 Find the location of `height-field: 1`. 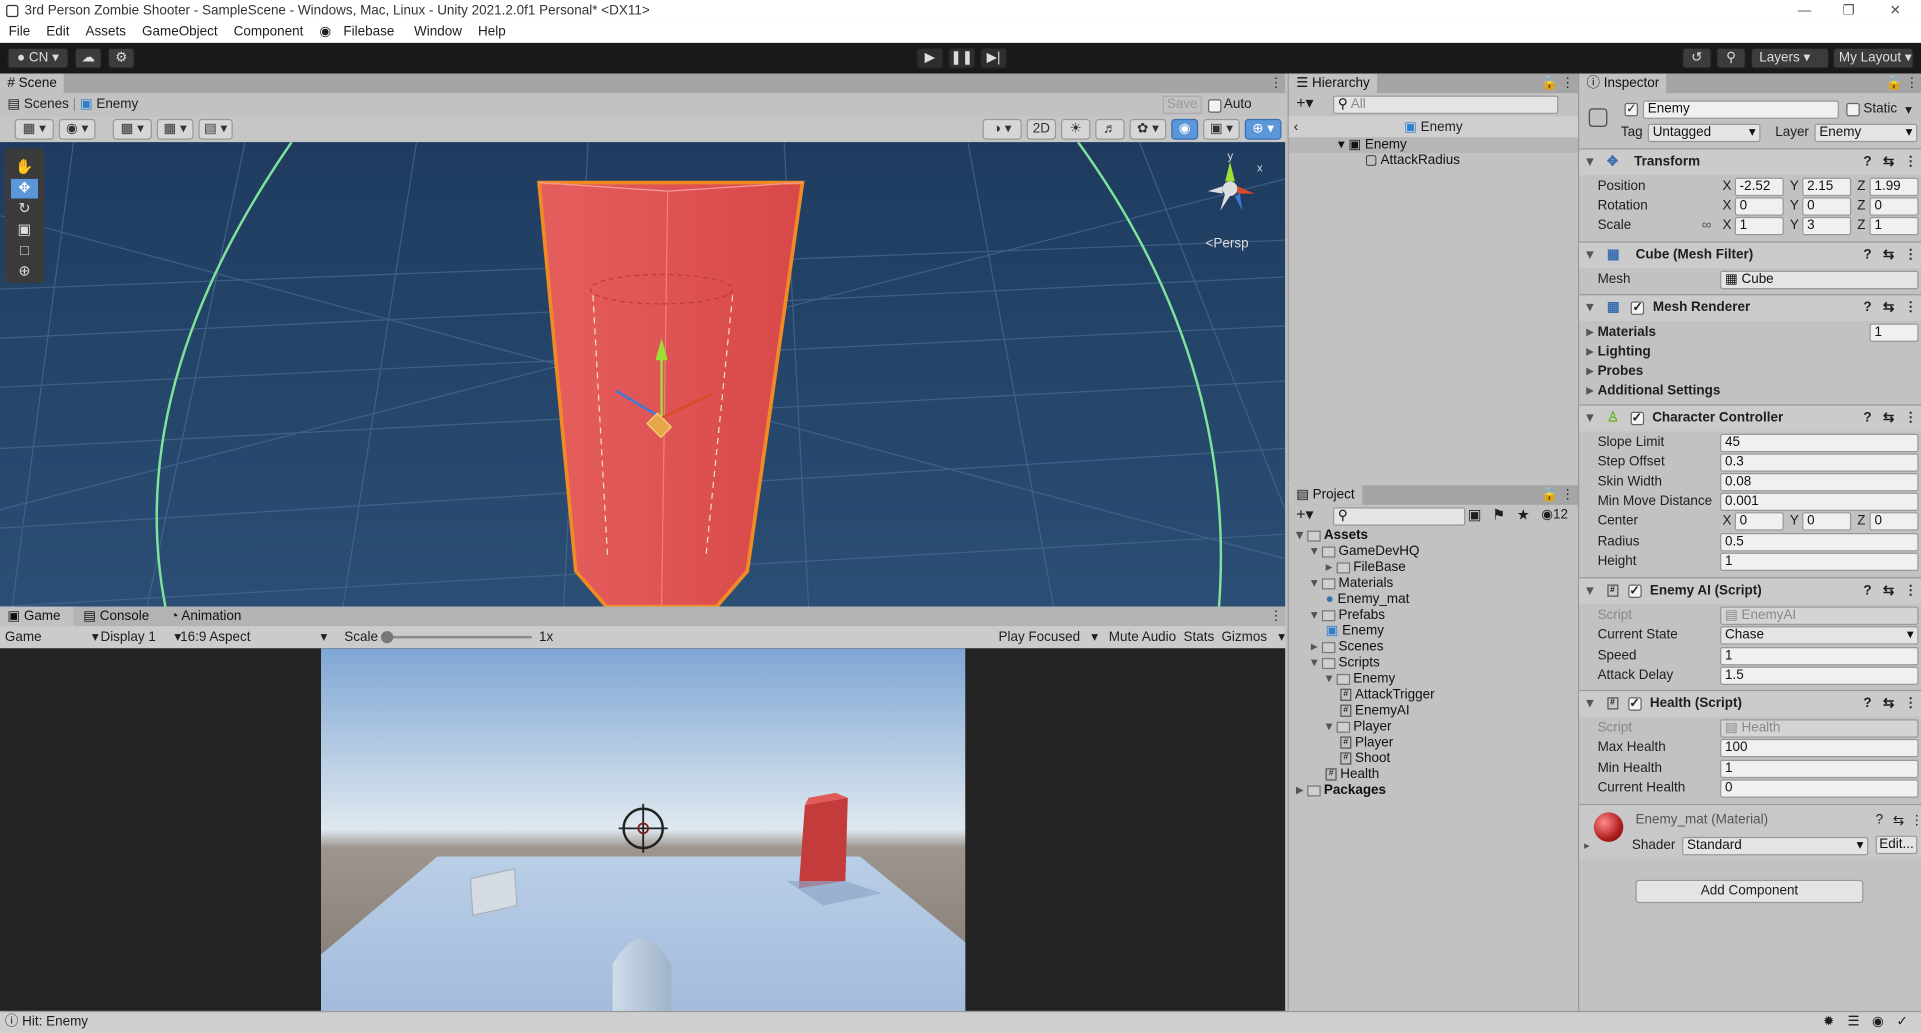

height-field: 1 is located at coordinates (1819, 562).